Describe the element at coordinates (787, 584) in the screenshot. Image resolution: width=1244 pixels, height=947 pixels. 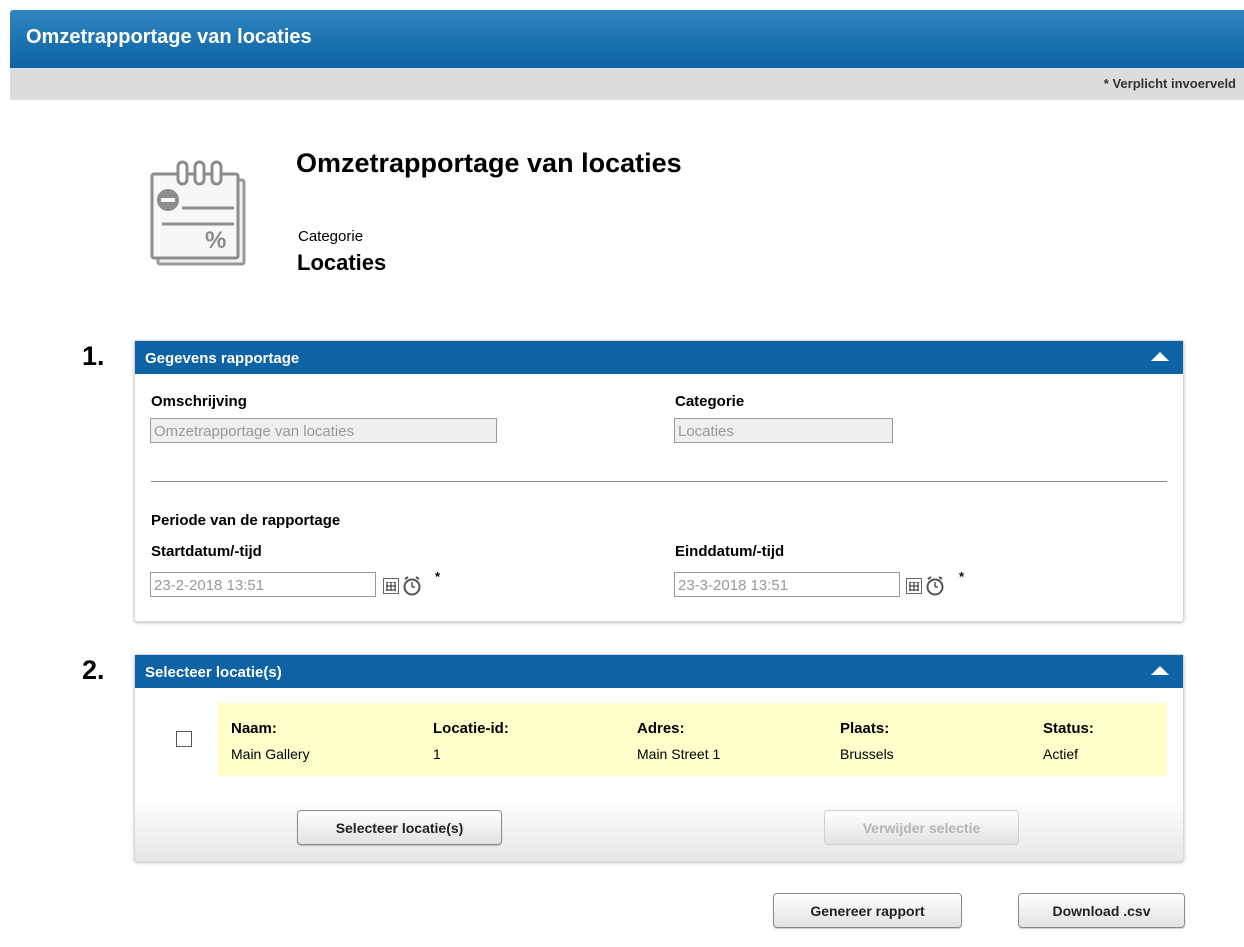
I see `end-datetime-input: 23-3-2018 13:51` at that location.